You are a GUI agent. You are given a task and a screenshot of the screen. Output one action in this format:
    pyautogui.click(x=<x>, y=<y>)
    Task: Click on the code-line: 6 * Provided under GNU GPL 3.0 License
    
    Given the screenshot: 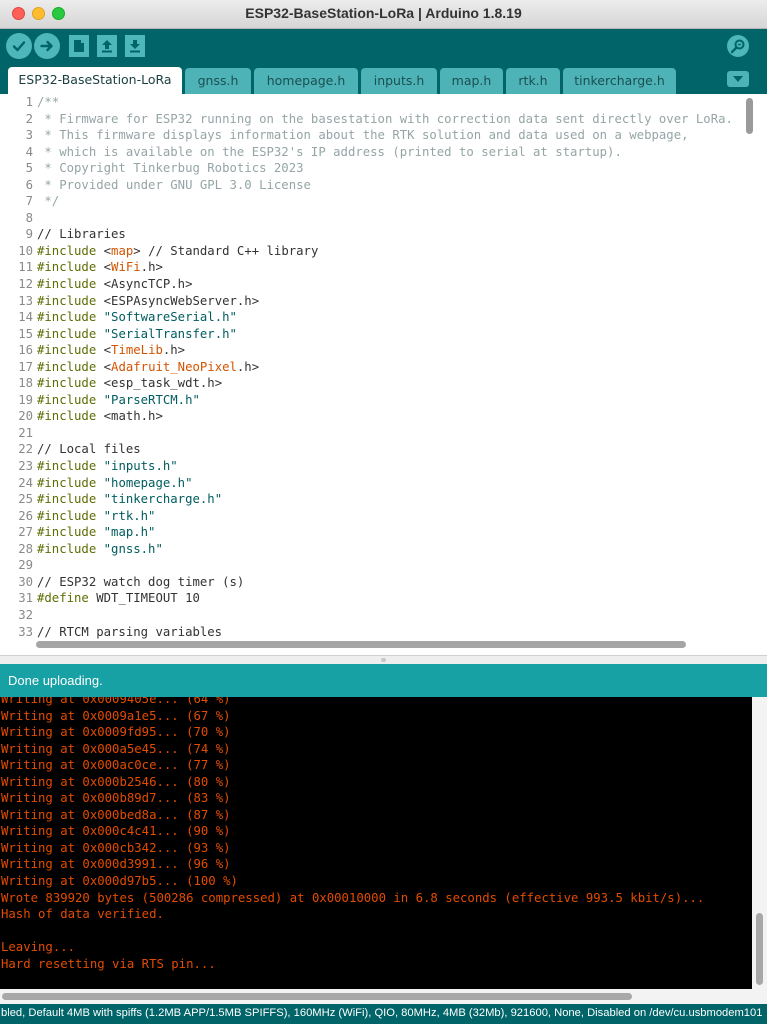 What is the action you would take?
    pyautogui.click(x=370, y=185)
    